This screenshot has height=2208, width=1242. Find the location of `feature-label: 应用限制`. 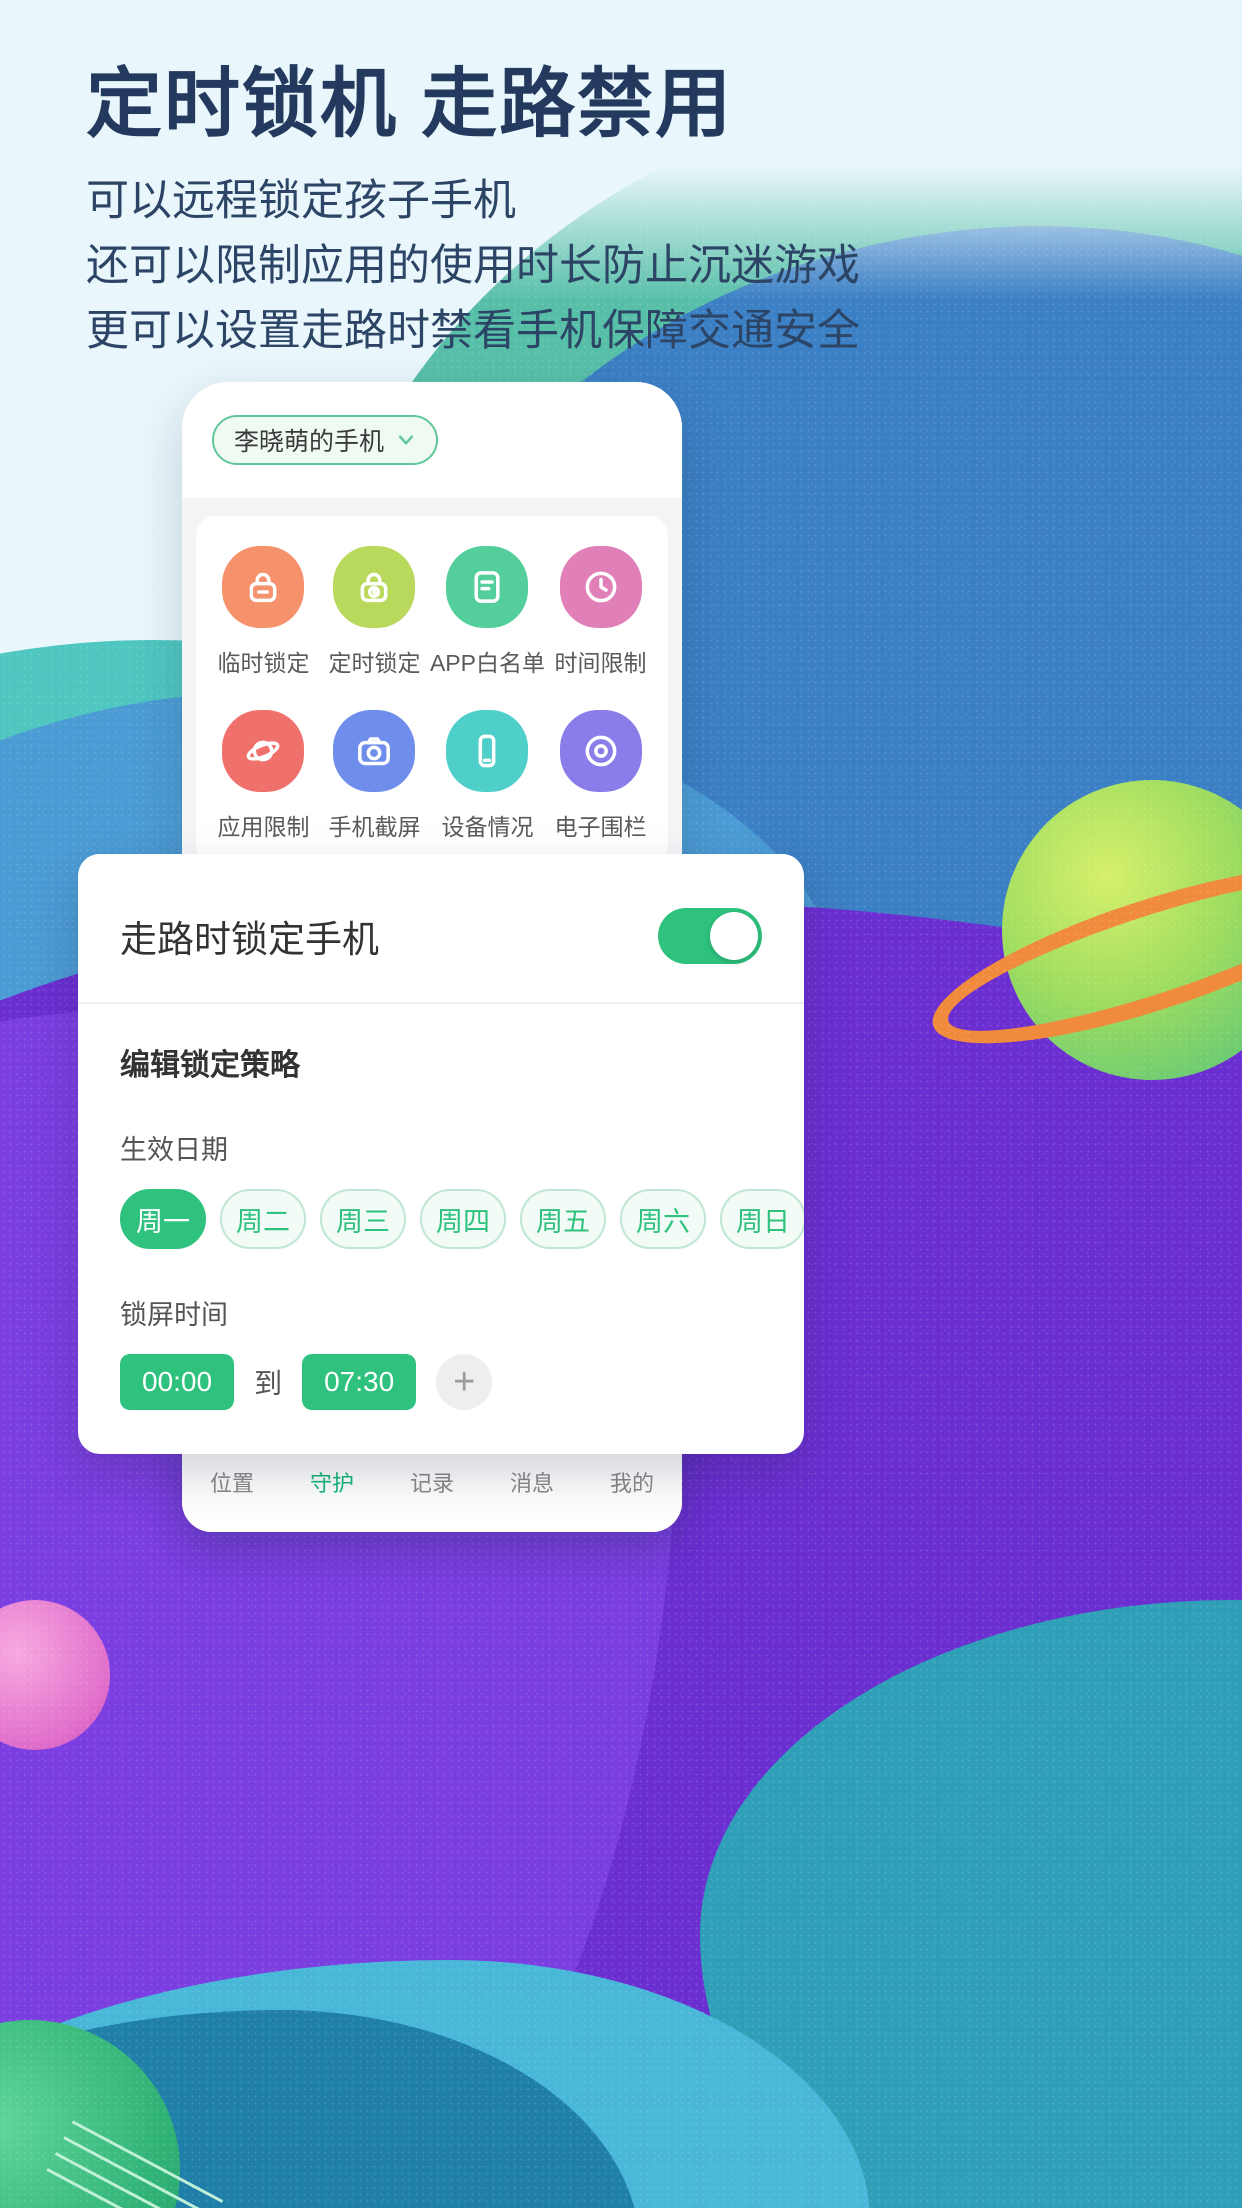

feature-label: 应用限制 is located at coordinates (263, 827).